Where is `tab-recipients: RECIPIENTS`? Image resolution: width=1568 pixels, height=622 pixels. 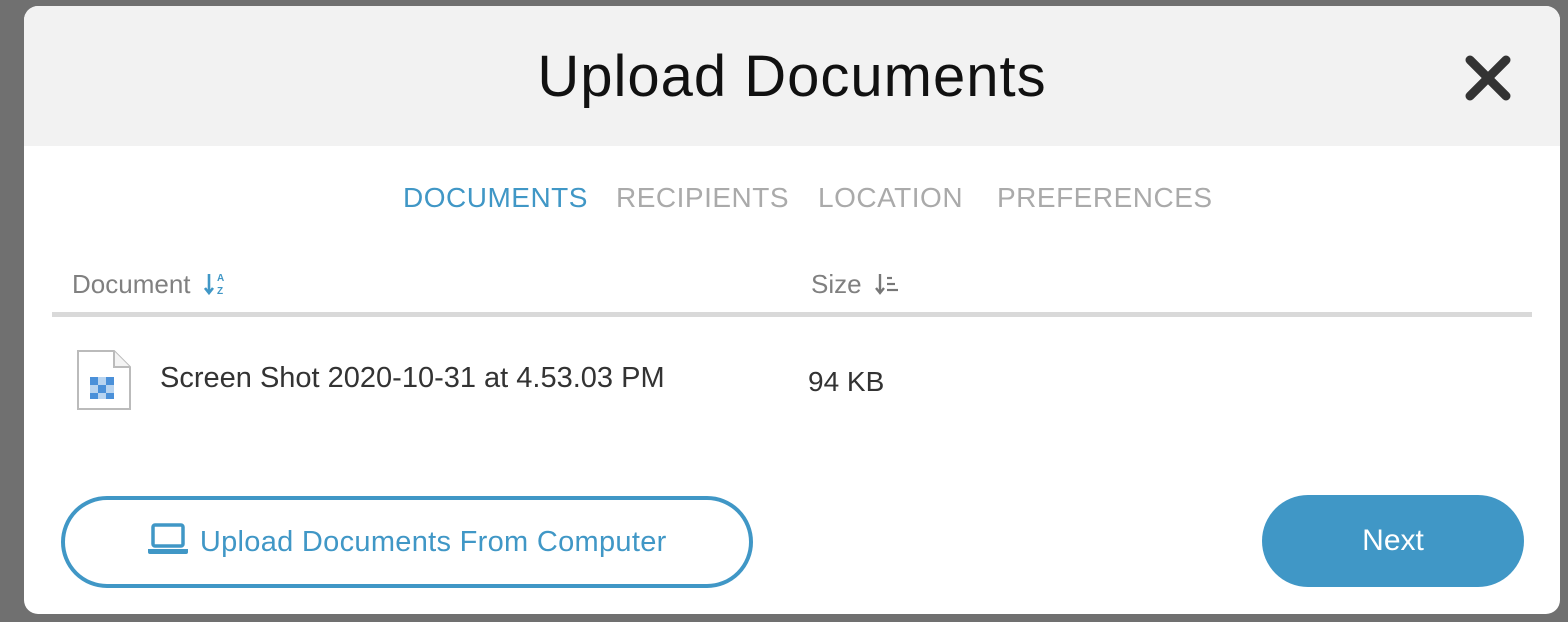
tab-recipients: RECIPIENTS is located at coordinates (702, 198).